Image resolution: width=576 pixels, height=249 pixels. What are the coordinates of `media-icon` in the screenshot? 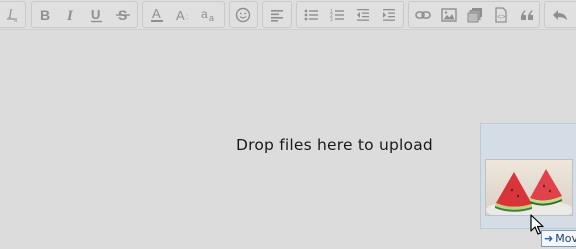 It's located at (475, 15).